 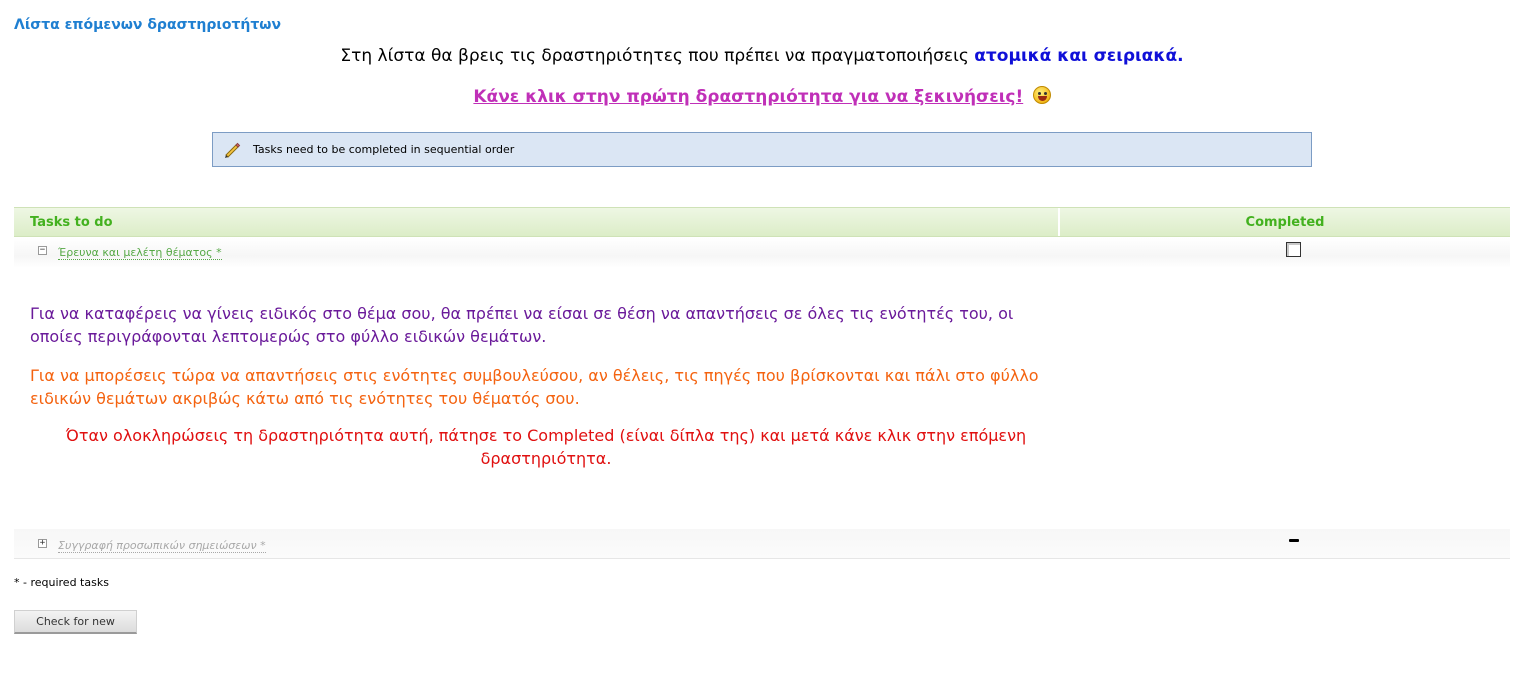 What do you see at coordinates (140, 253) in the screenshot?
I see `task-link-research: Έρευνα και μελέτη θέματος *` at bounding box center [140, 253].